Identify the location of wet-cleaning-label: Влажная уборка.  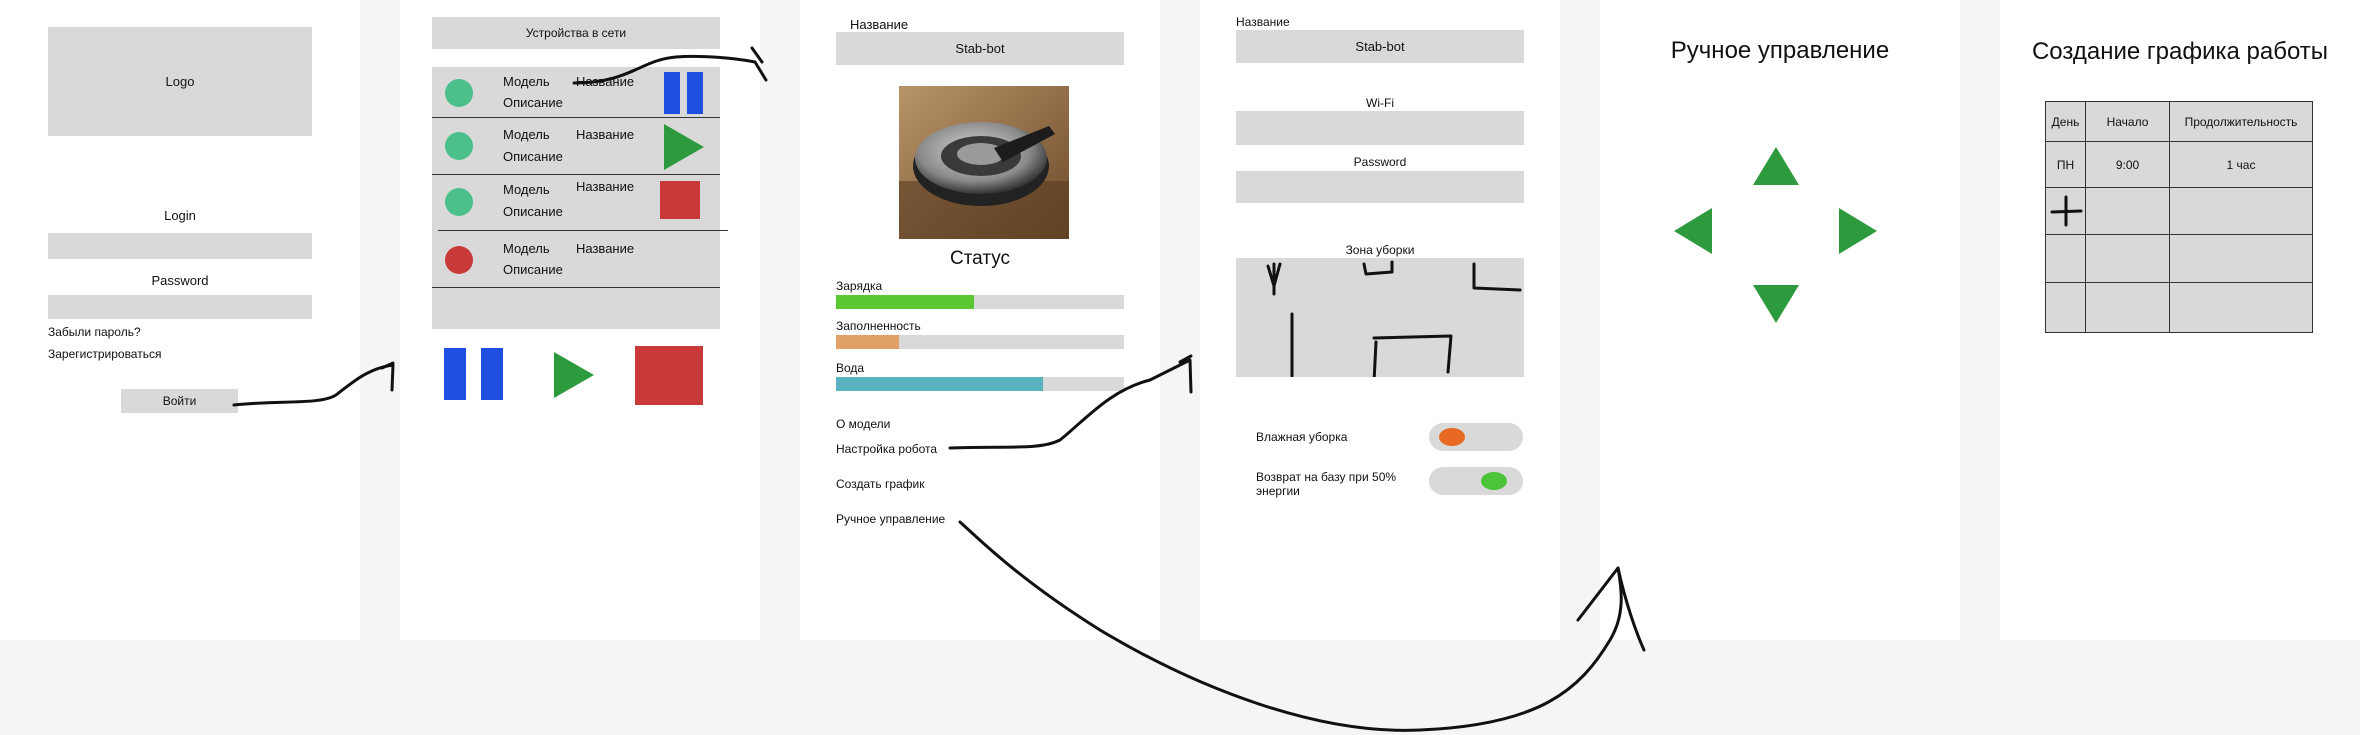
(1302, 437).